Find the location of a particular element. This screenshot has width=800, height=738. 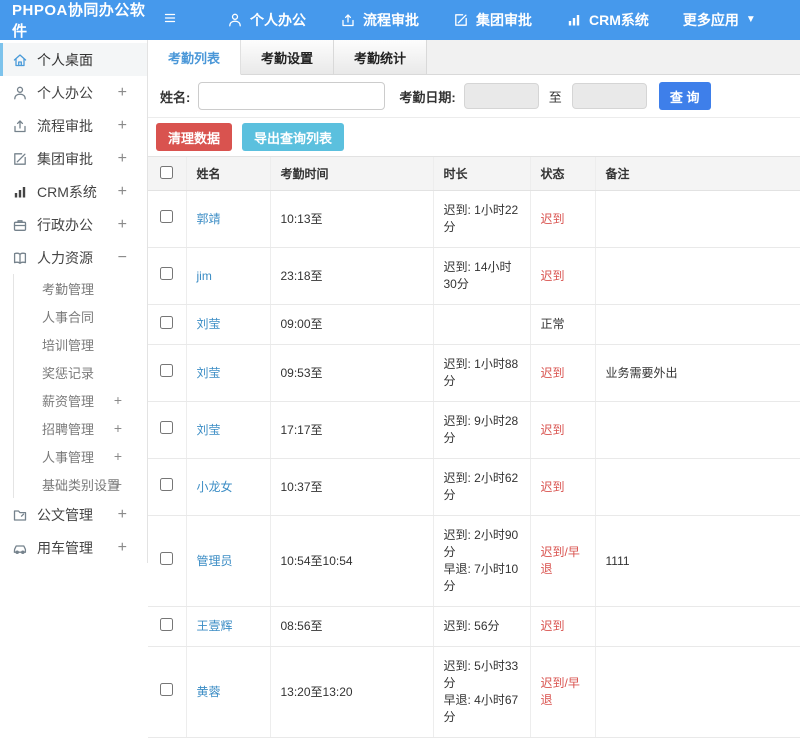

sidebar-subitem-basic-category-settings: 基础类别设置 + is located at coordinates (80, 484).